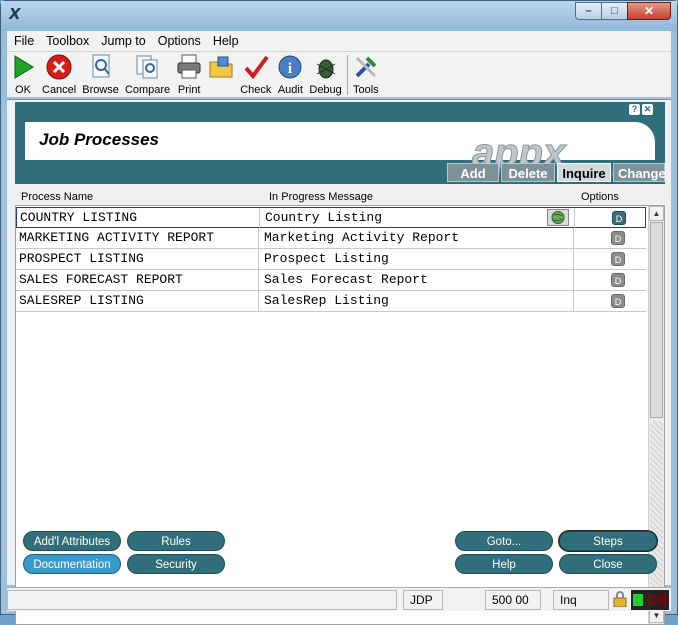 The width and height of the screenshot is (678, 625). Describe the element at coordinates (72, 541) in the screenshot. I see `addl-attributes-button: Add'l Attributes` at that location.